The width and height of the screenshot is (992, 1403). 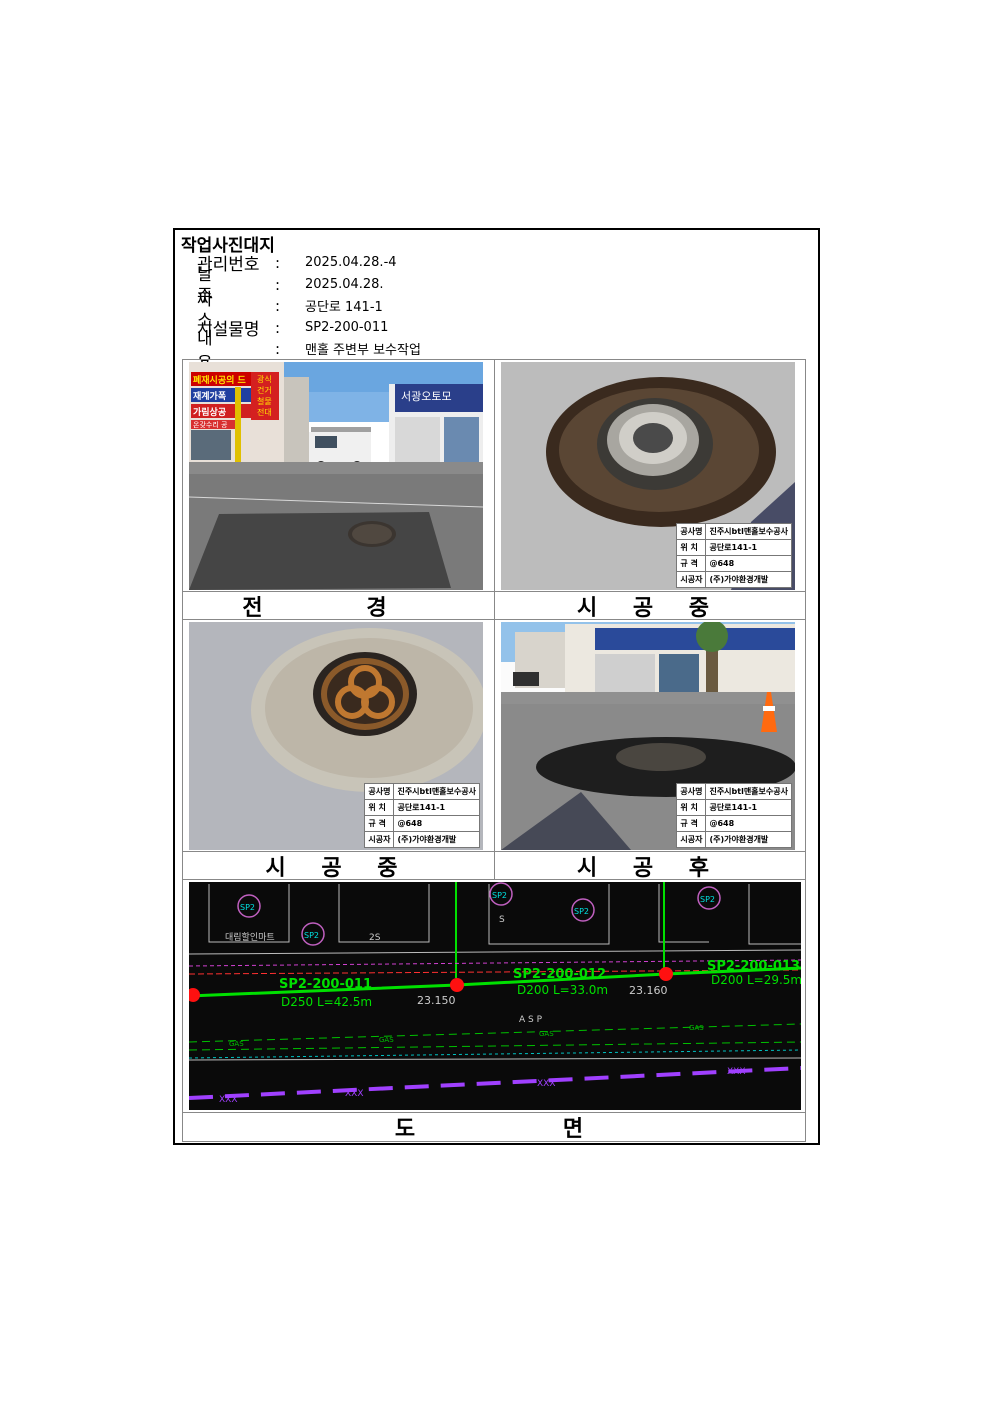 I want to click on plan-pipe-spec: D250 L=42.5m, so click(x=326, y=1002).